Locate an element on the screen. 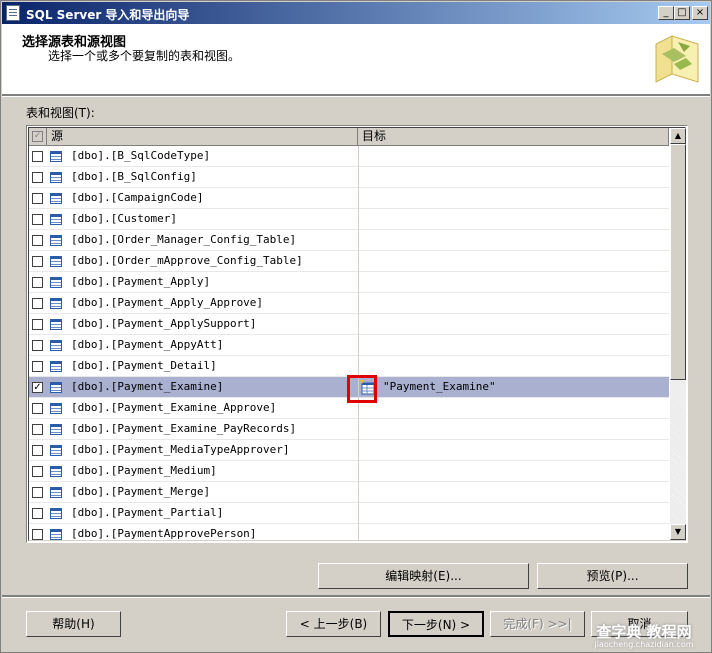  table-row: [dbo].[B_SqlCodeType] is located at coordinates (349, 156).